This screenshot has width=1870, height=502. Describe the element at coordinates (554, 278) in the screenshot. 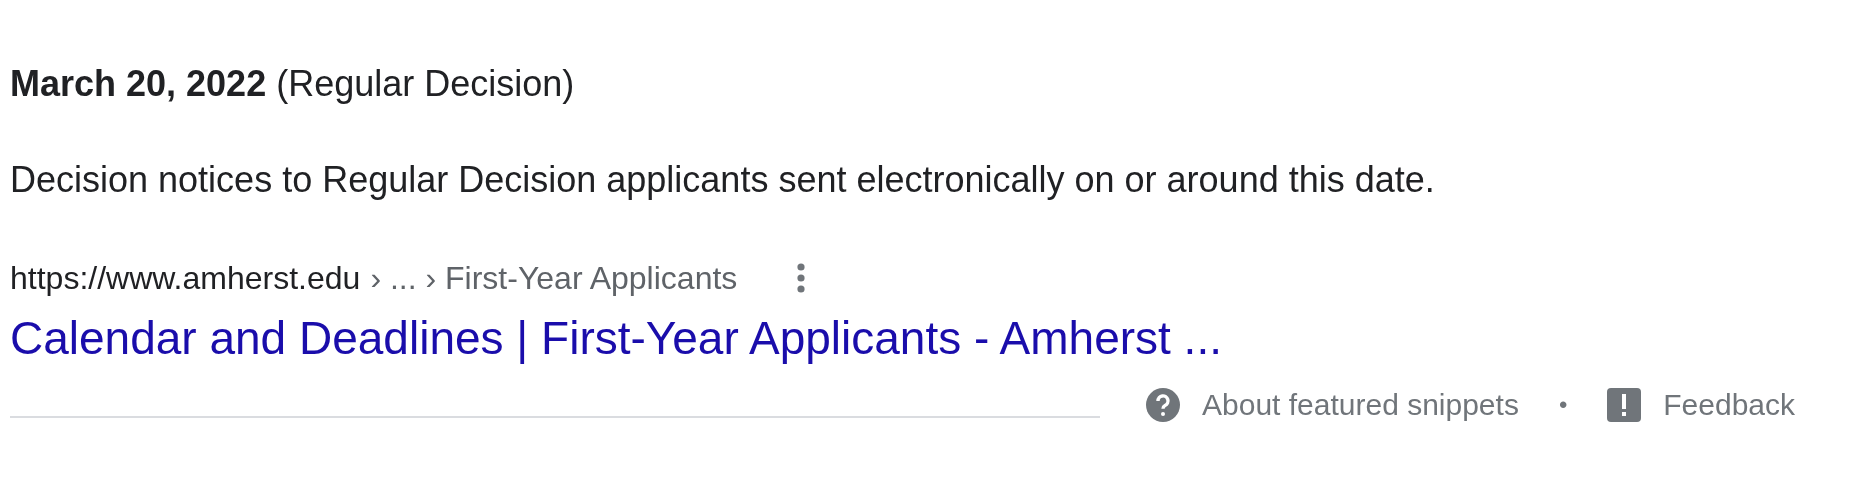

I see `breadcrumb: › ... › First-Year Applicants` at that location.